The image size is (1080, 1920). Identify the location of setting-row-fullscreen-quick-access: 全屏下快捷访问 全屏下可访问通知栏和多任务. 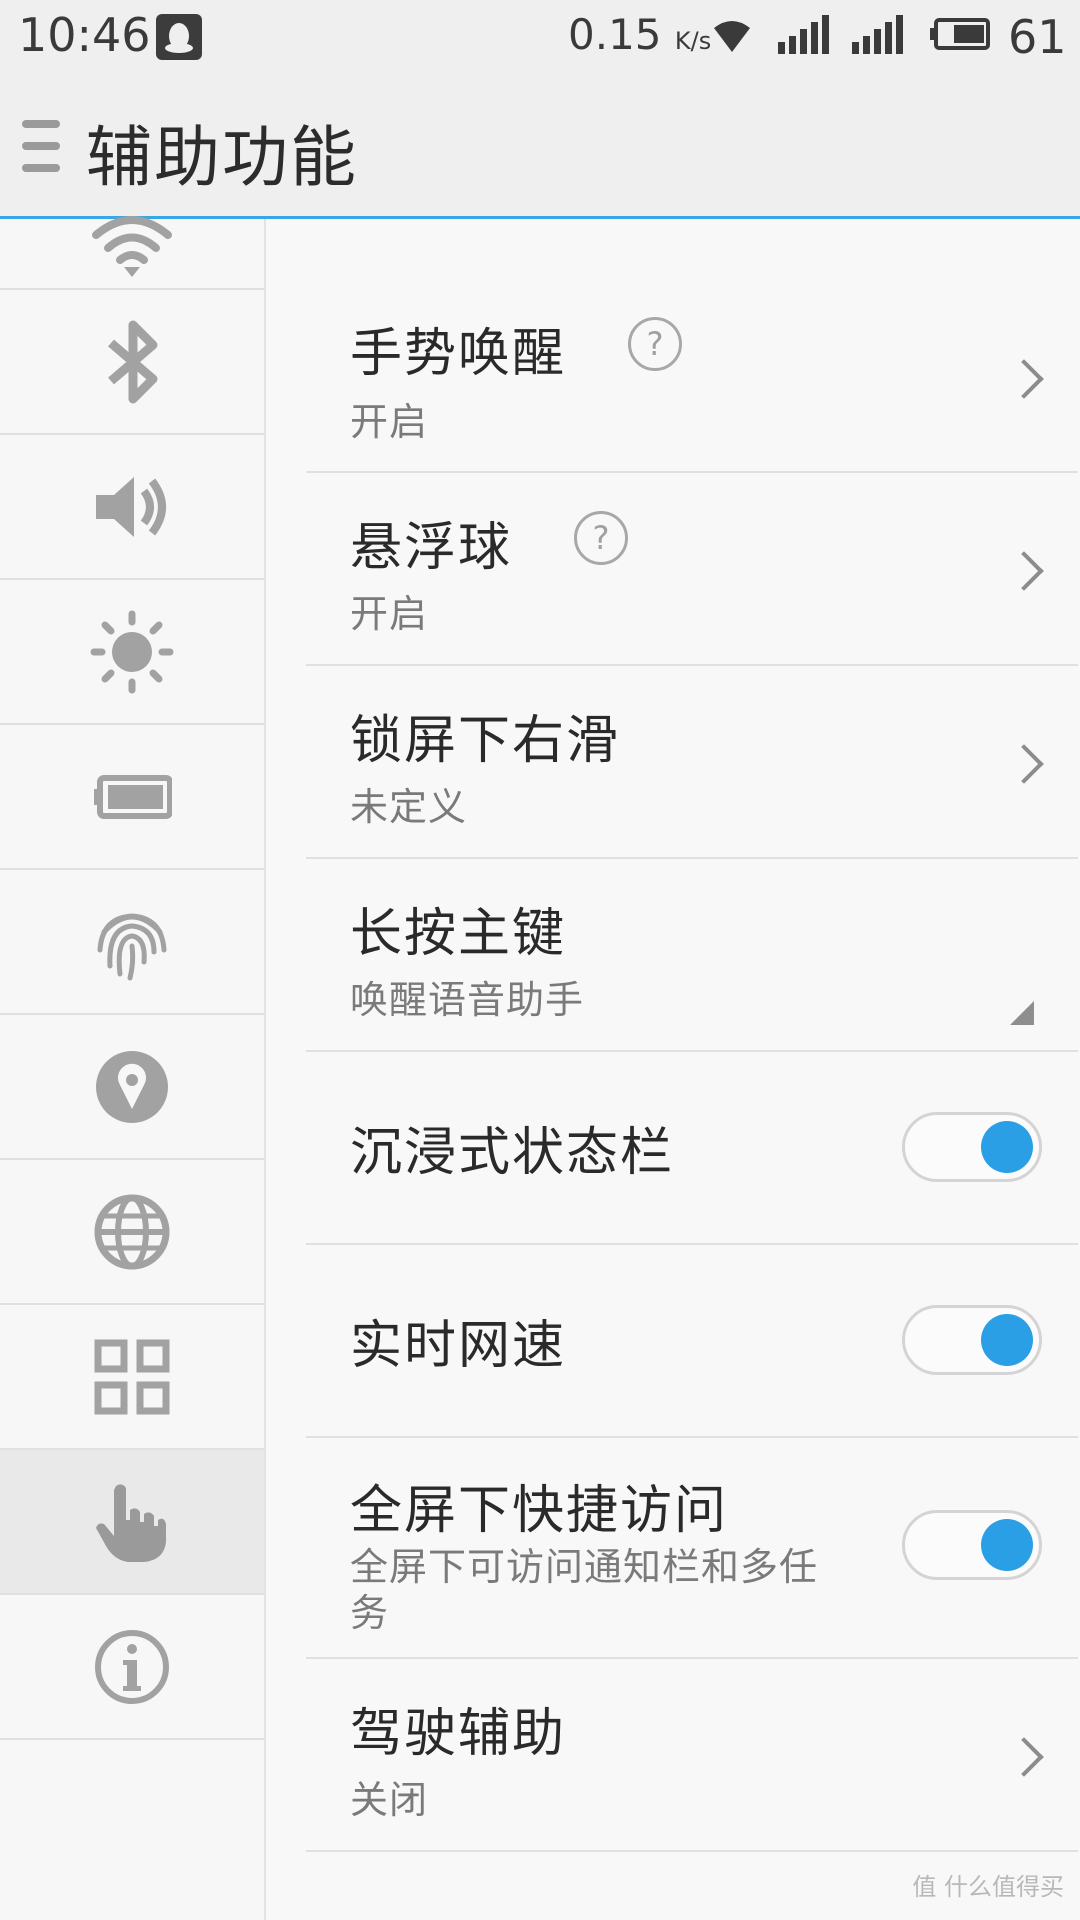
(692, 1547).